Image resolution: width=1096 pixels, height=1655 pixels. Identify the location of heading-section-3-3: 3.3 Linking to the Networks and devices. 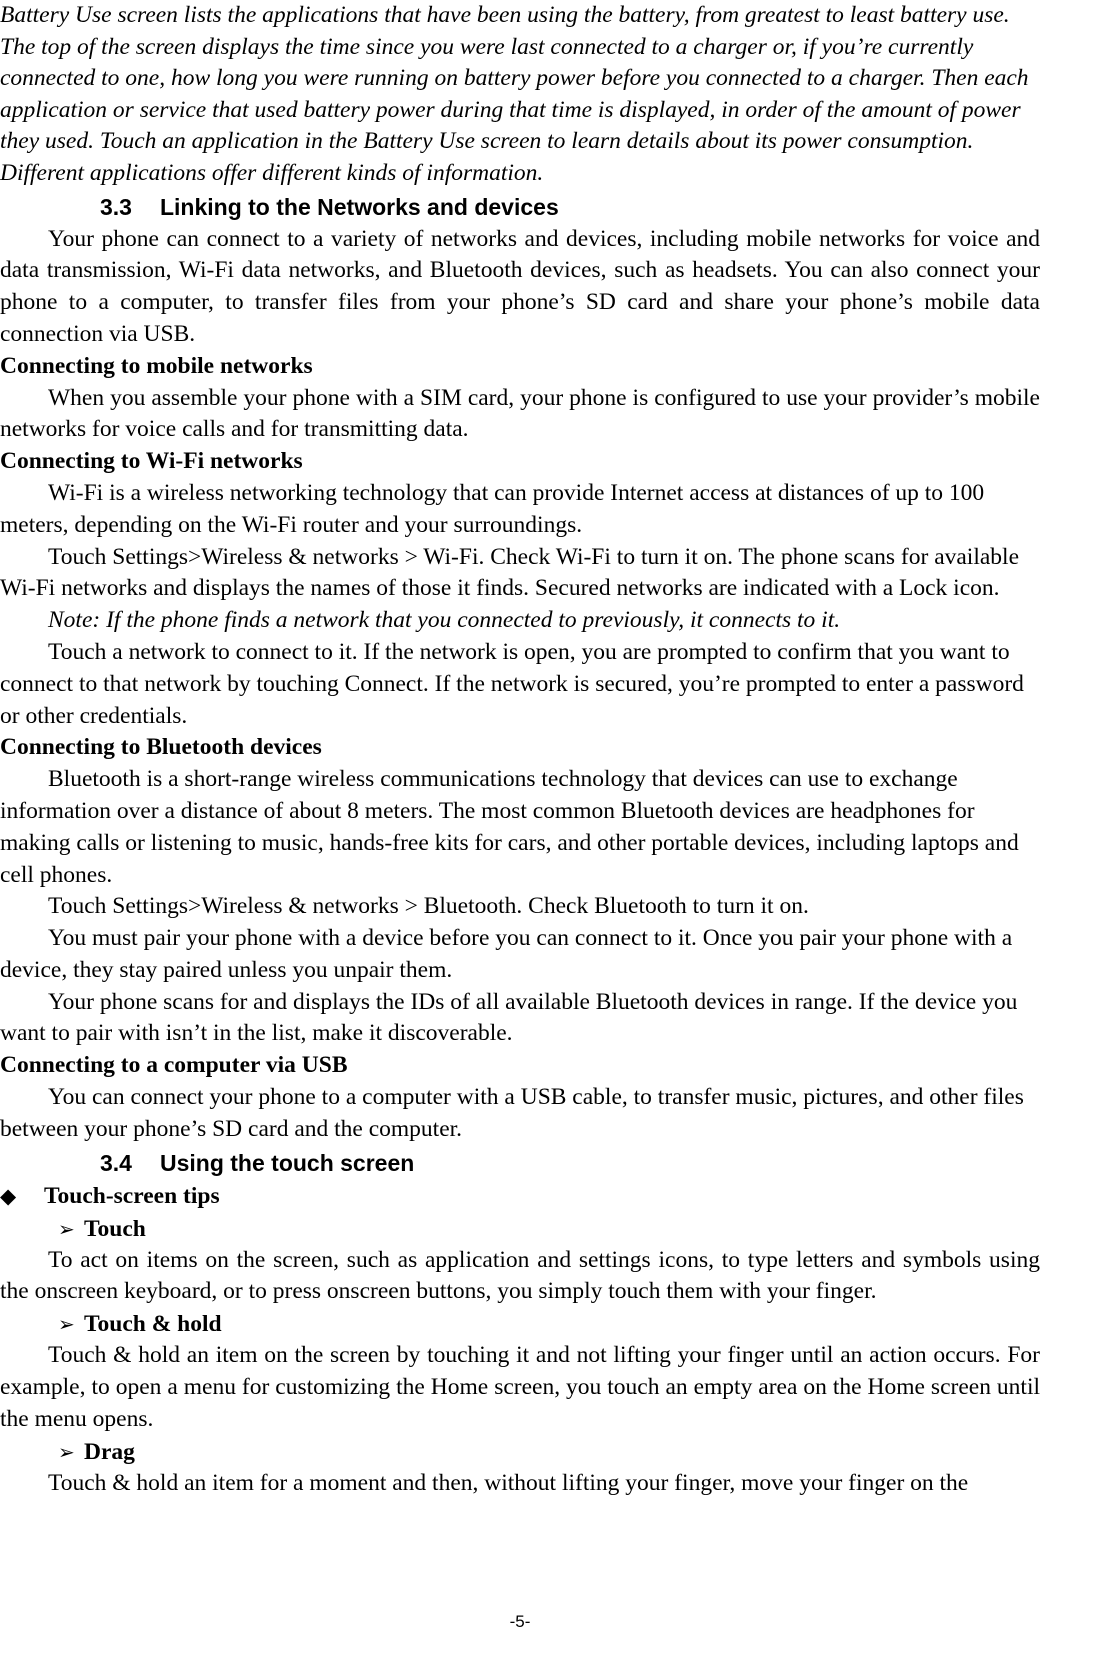
(520, 207).